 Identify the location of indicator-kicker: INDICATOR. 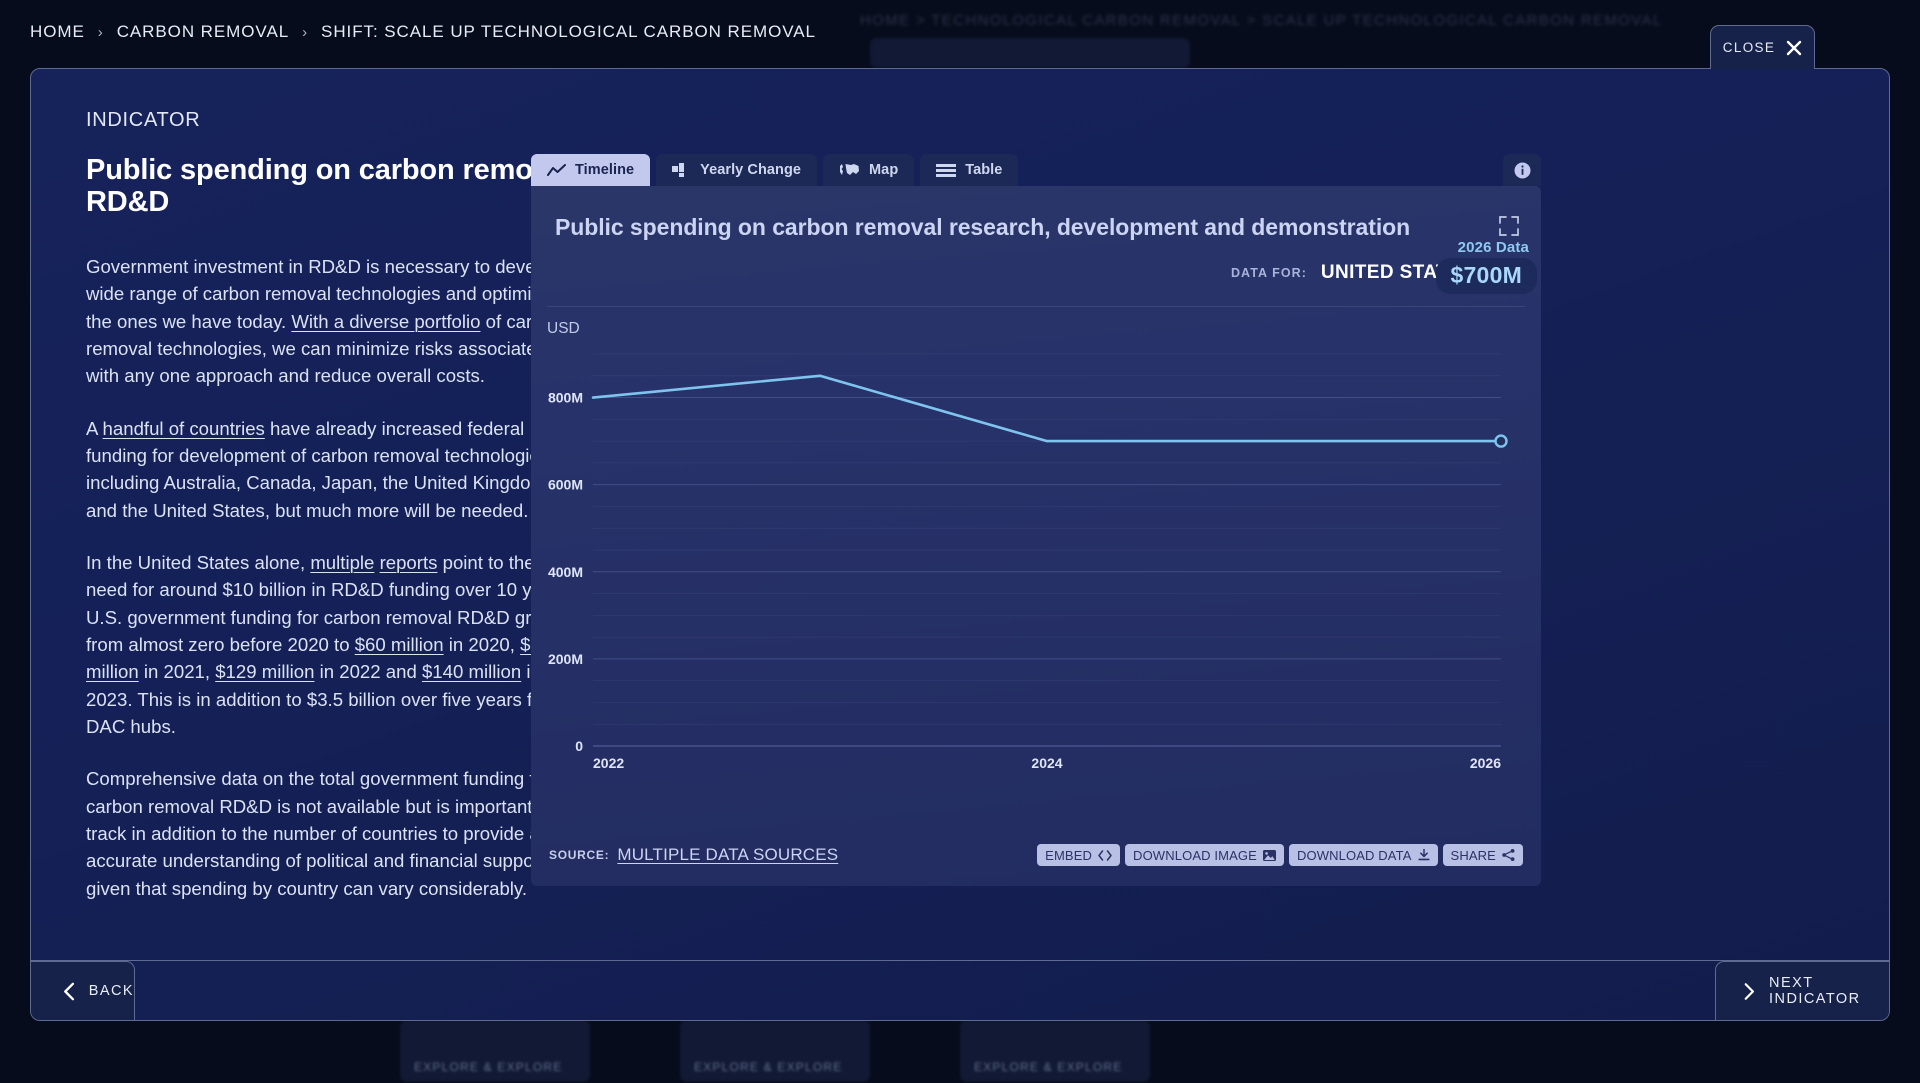
(143, 120).